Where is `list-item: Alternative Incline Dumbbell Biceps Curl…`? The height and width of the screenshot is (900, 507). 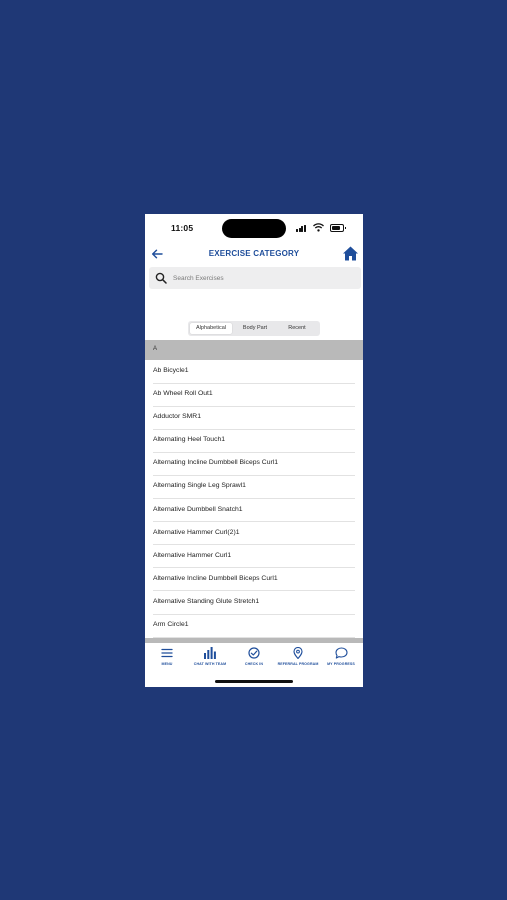 list-item: Alternative Incline Dumbbell Biceps Curl… is located at coordinates (254, 580).